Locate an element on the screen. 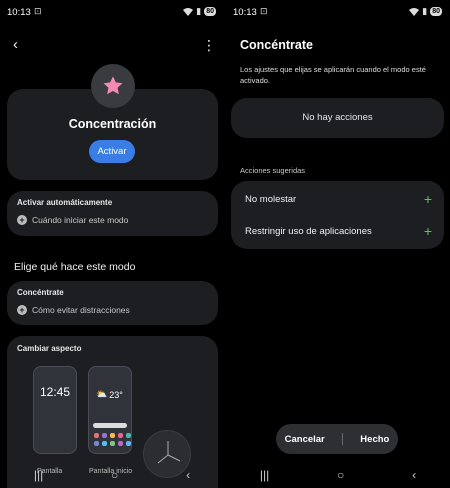 This screenshot has height=488, width=450. avoid-distractions-row: + Cómo evitar distracciones is located at coordinates (73, 310).